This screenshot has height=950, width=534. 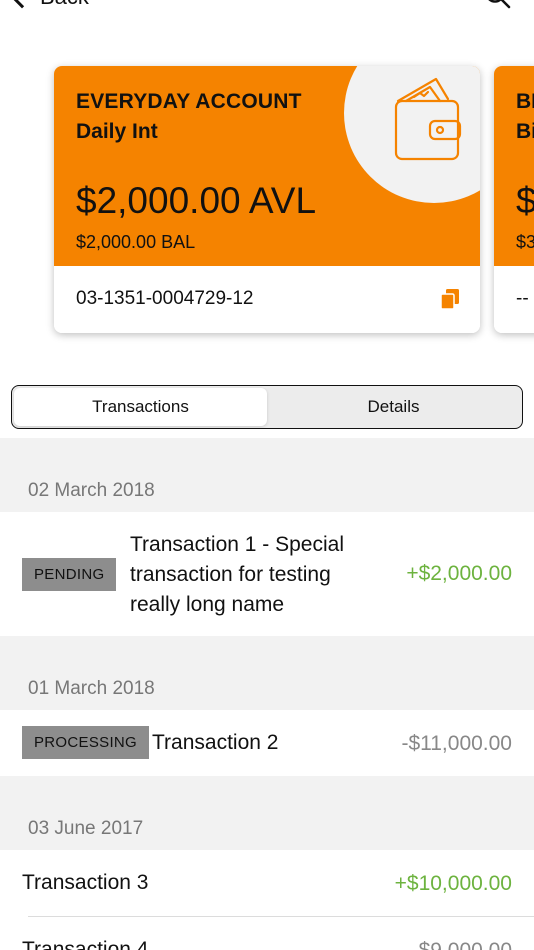 I want to click on transaction-name: Transaction 3, so click(x=85, y=882).